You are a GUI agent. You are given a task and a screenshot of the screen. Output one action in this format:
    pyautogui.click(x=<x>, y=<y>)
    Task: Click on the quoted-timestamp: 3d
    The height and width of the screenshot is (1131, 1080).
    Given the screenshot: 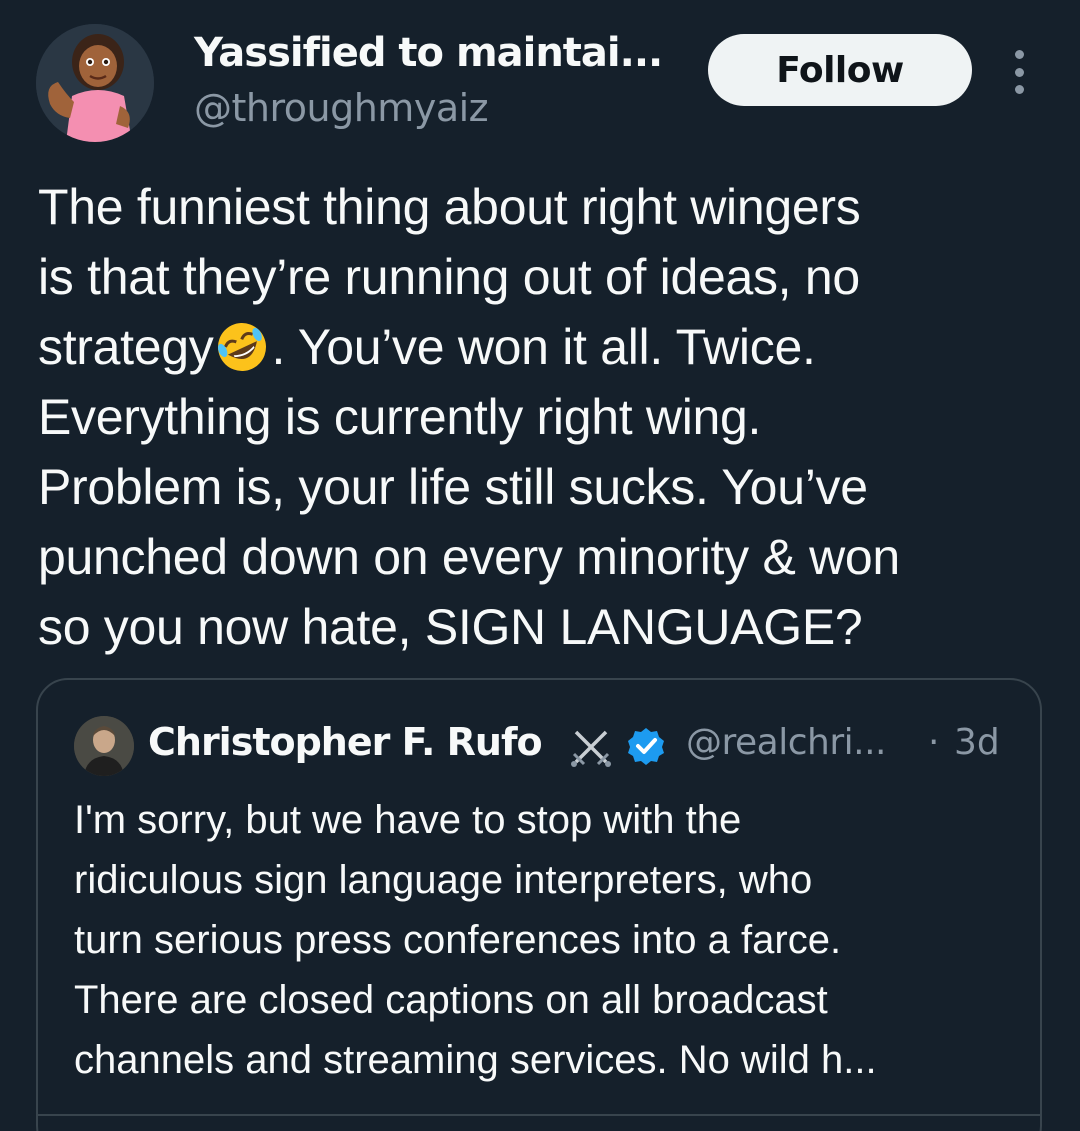 What is the action you would take?
    pyautogui.click(x=977, y=742)
    